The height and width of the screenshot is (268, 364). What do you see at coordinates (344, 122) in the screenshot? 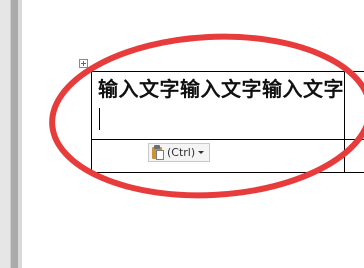
I see `table-column-divider` at bounding box center [344, 122].